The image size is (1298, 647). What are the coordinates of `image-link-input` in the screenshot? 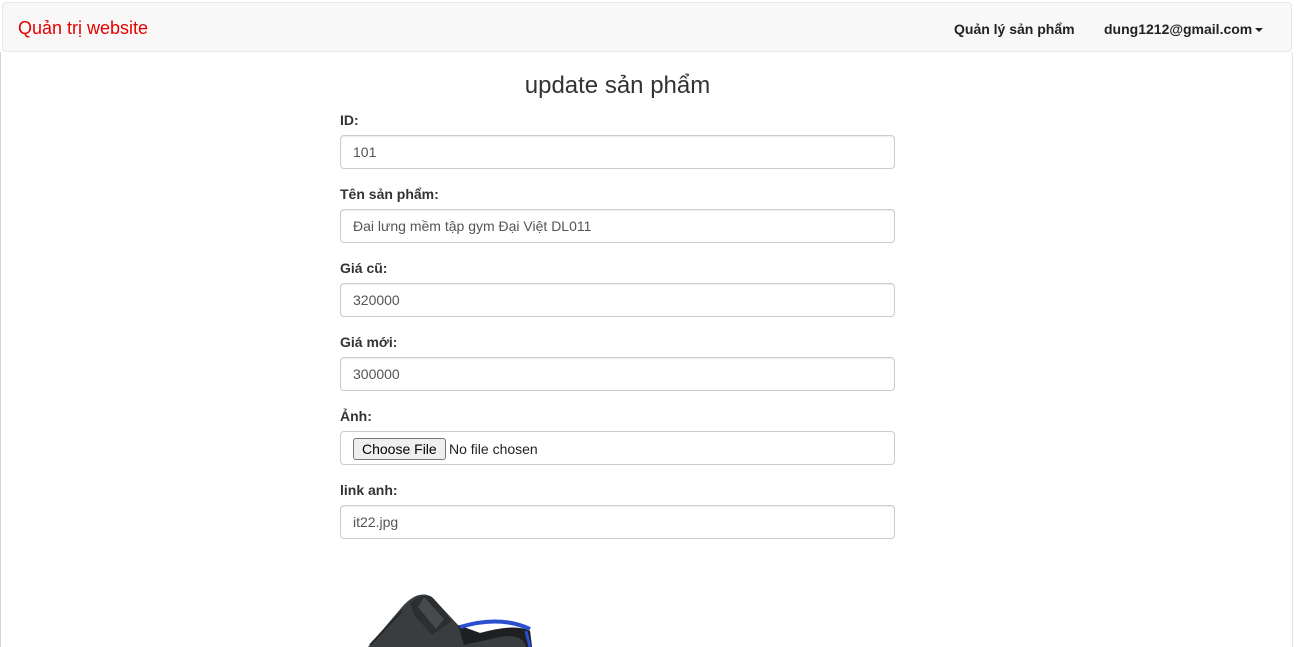 It's located at (617, 522).